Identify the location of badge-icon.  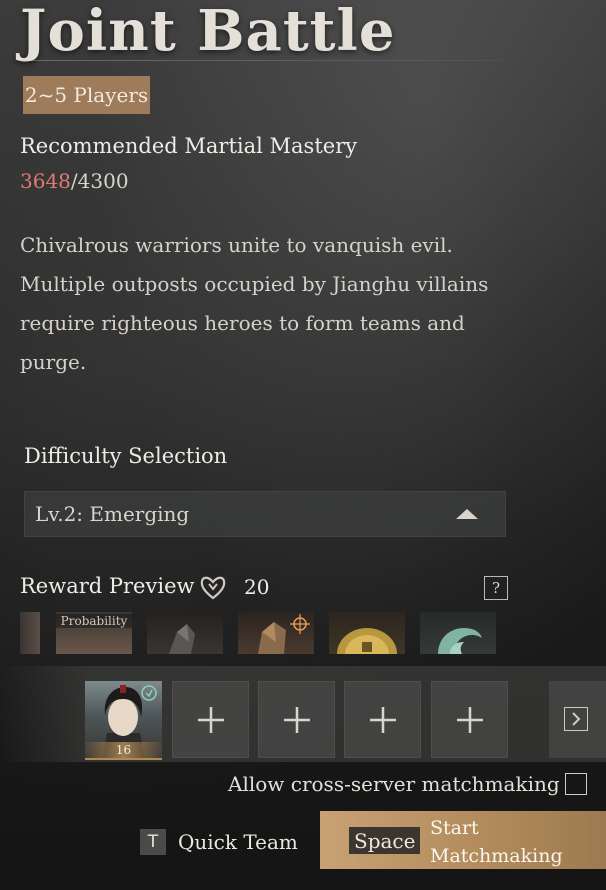
(149, 693).